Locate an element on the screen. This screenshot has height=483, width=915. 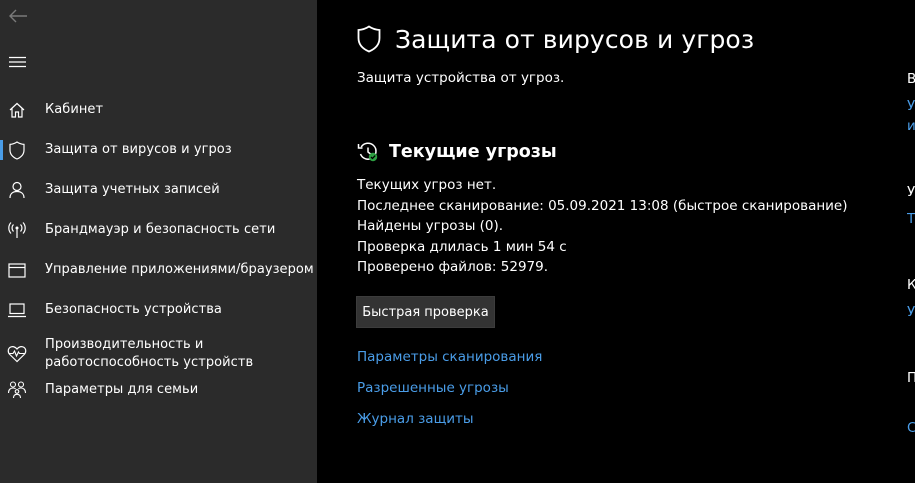
side-heading-fragment: К is located at coordinates (911, 285).